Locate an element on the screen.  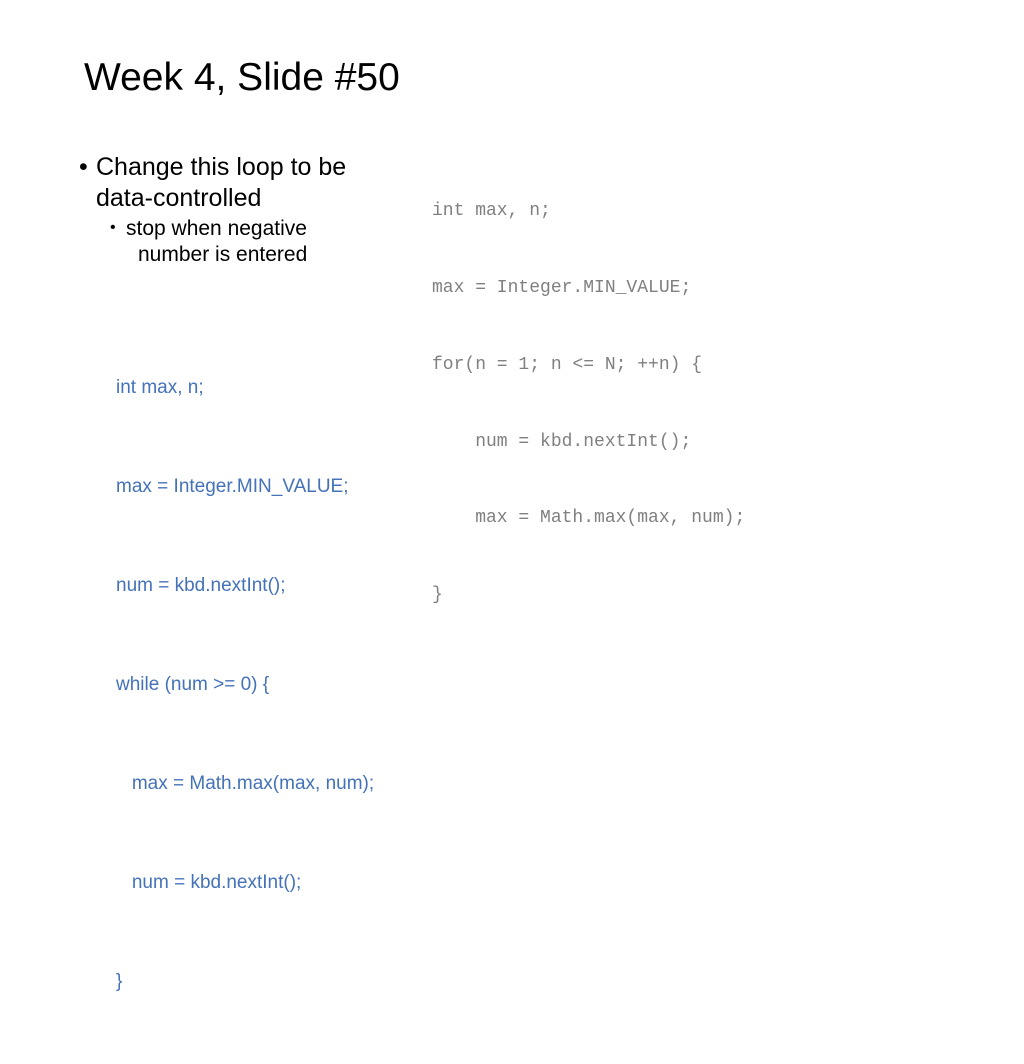
list-item-level-2-label-line1: stop when negative is located at coordinates (216, 228).